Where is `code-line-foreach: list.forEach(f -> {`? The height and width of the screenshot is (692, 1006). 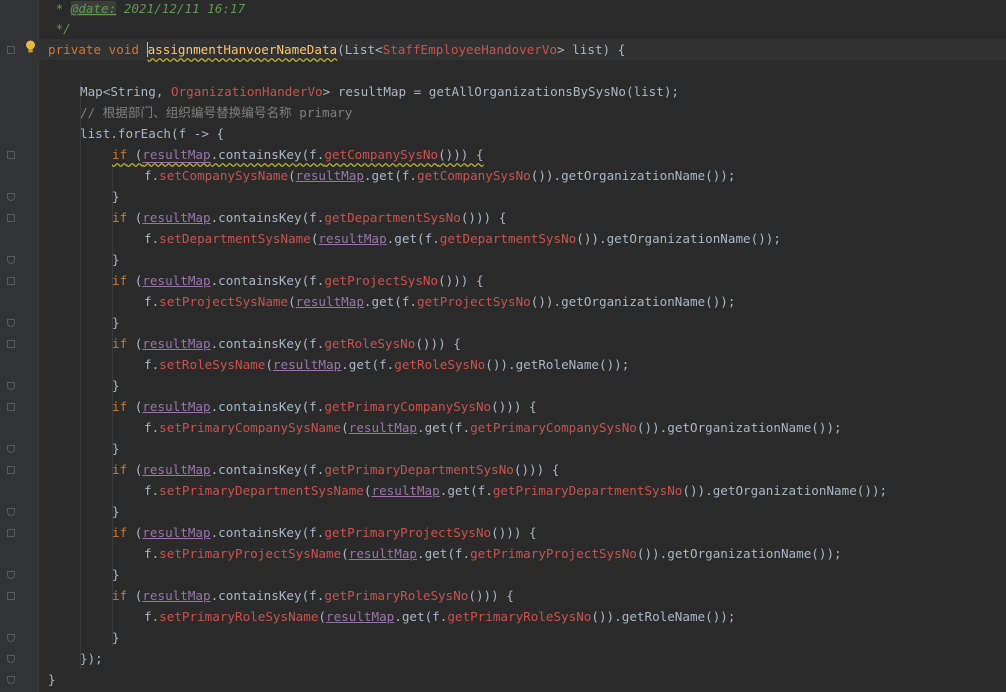 code-line-foreach: list.forEach(f -> { is located at coordinates (152, 133).